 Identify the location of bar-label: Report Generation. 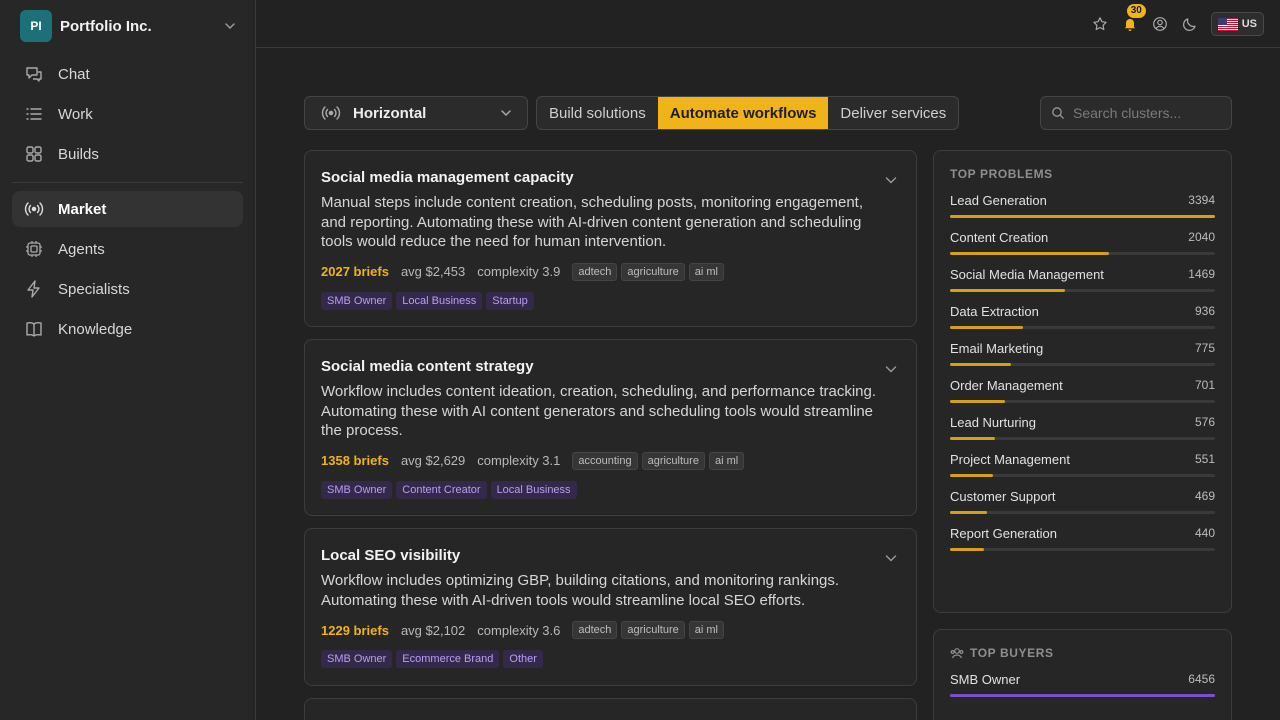
(1003, 533).